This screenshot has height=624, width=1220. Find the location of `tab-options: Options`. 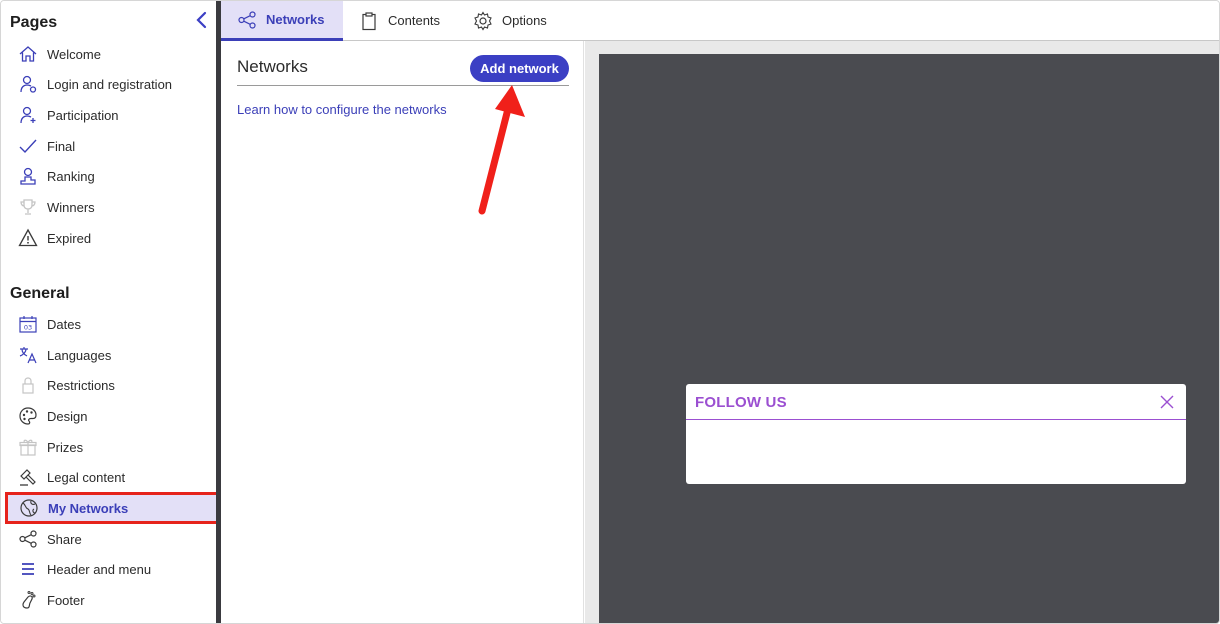

tab-options: Options is located at coordinates (510, 20).